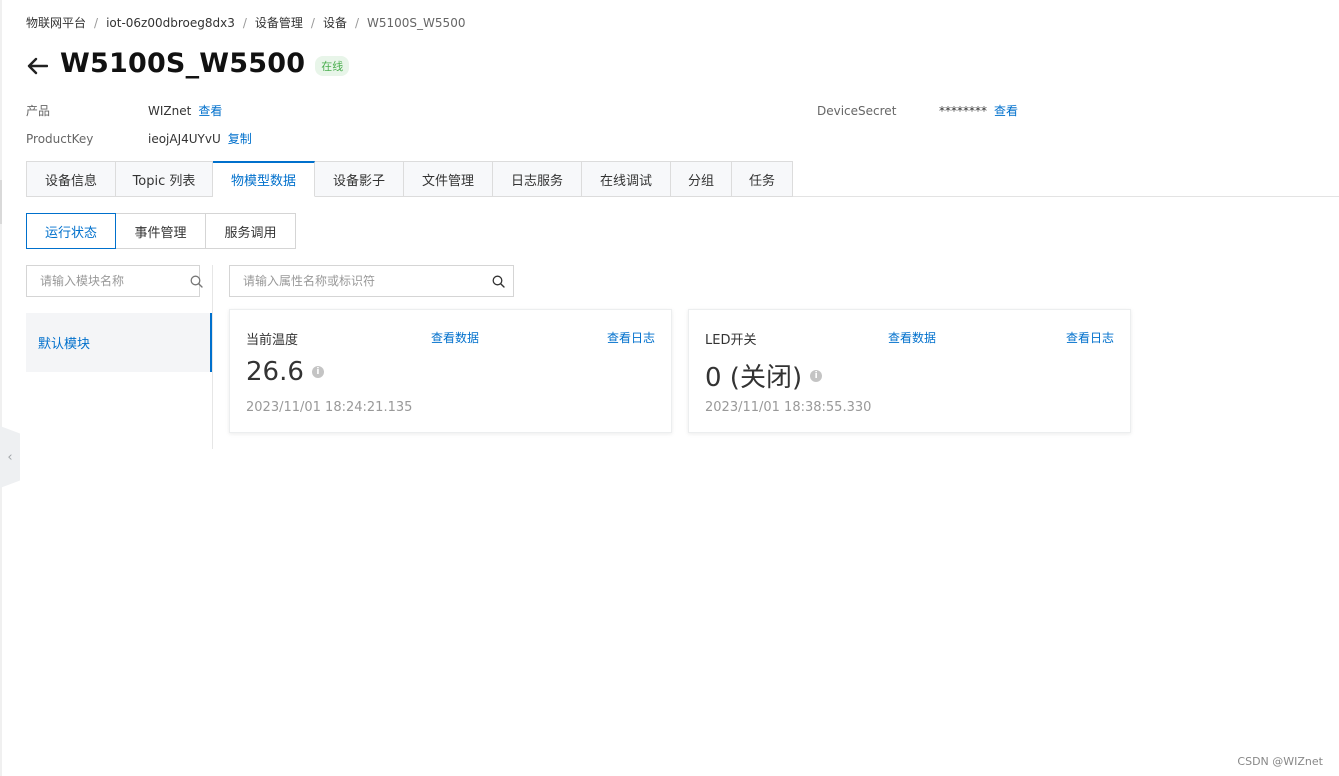  What do you see at coordinates (124, 110) in the screenshot?
I see `info-product: 产品 WIZnet 查看` at bounding box center [124, 110].